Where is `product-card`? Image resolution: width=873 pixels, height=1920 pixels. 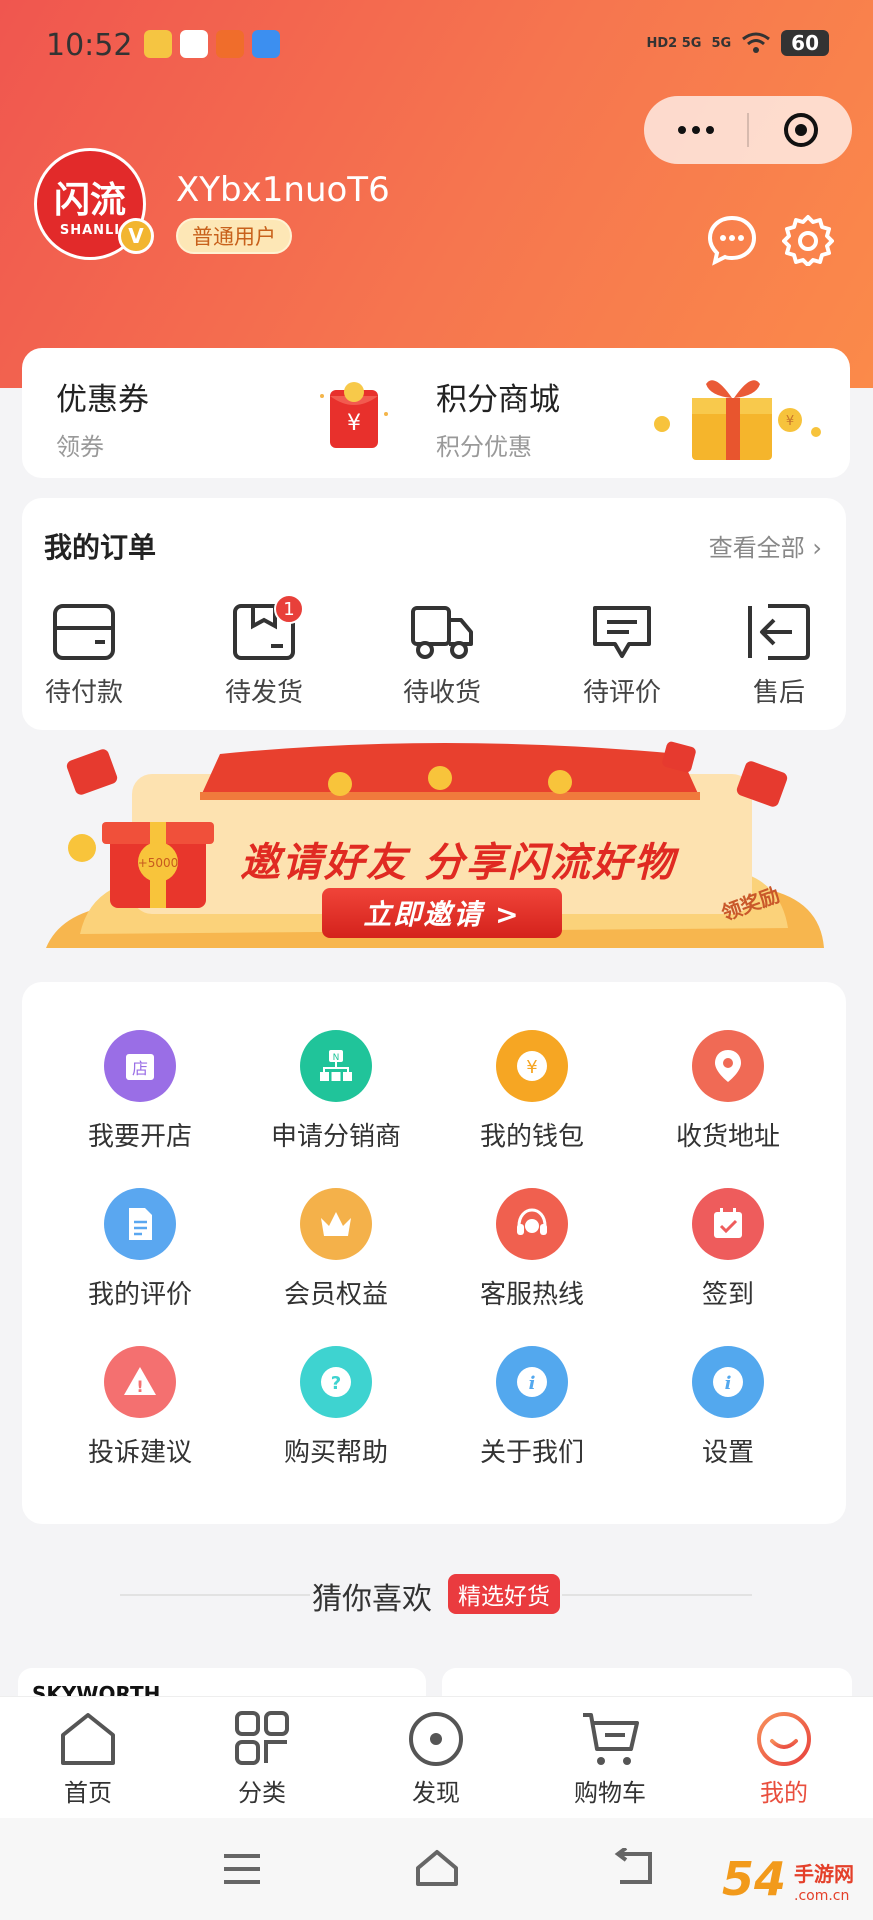 product-card is located at coordinates (647, 1683).